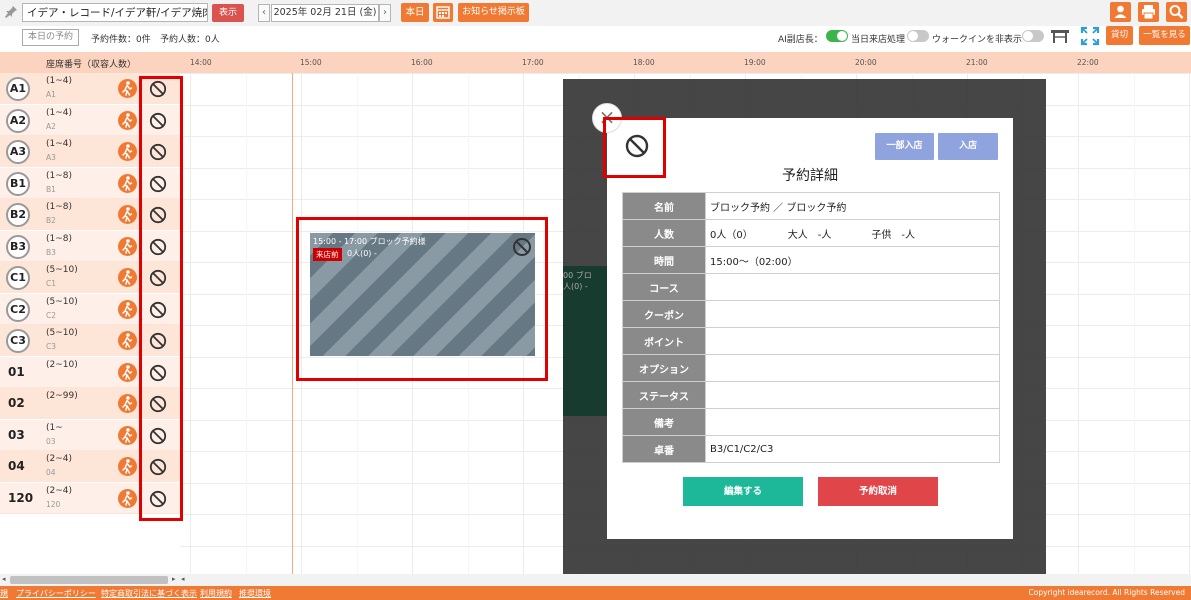 The image size is (1191, 600). I want to click on store-selector: イデア・レコード/イデア軒/イデア焼肉, so click(115, 12).